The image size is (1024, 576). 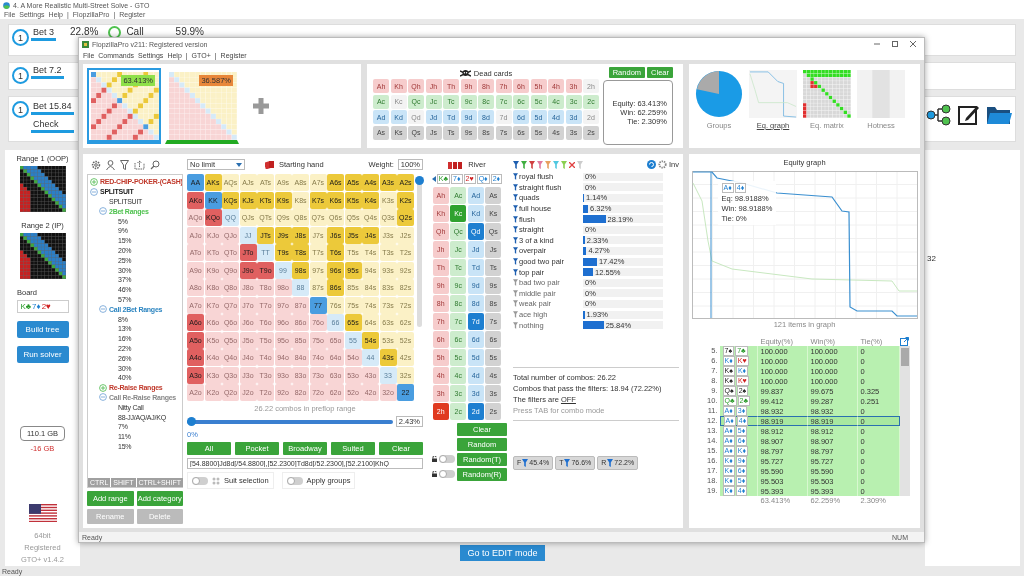 What do you see at coordinates (904, 341) in the screenshot?
I see `popout-icon` at bounding box center [904, 341].